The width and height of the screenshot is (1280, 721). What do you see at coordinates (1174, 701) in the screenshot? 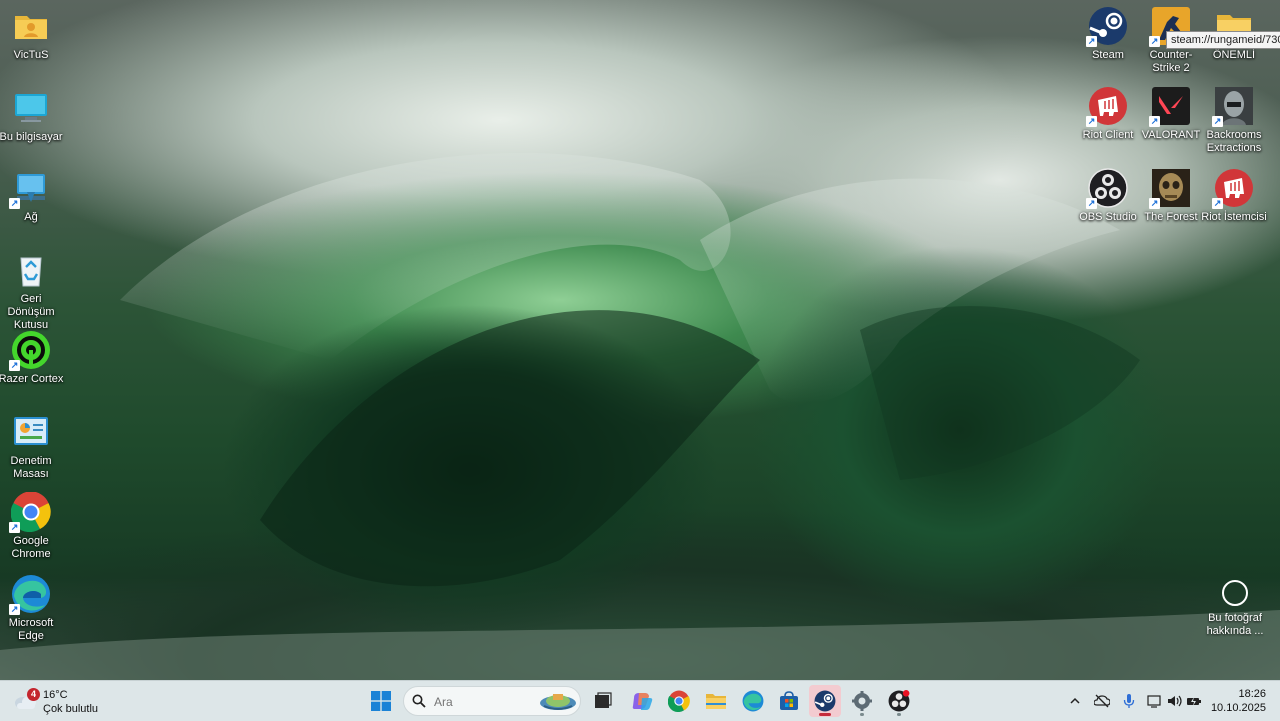
I see `volume-icon` at bounding box center [1174, 701].